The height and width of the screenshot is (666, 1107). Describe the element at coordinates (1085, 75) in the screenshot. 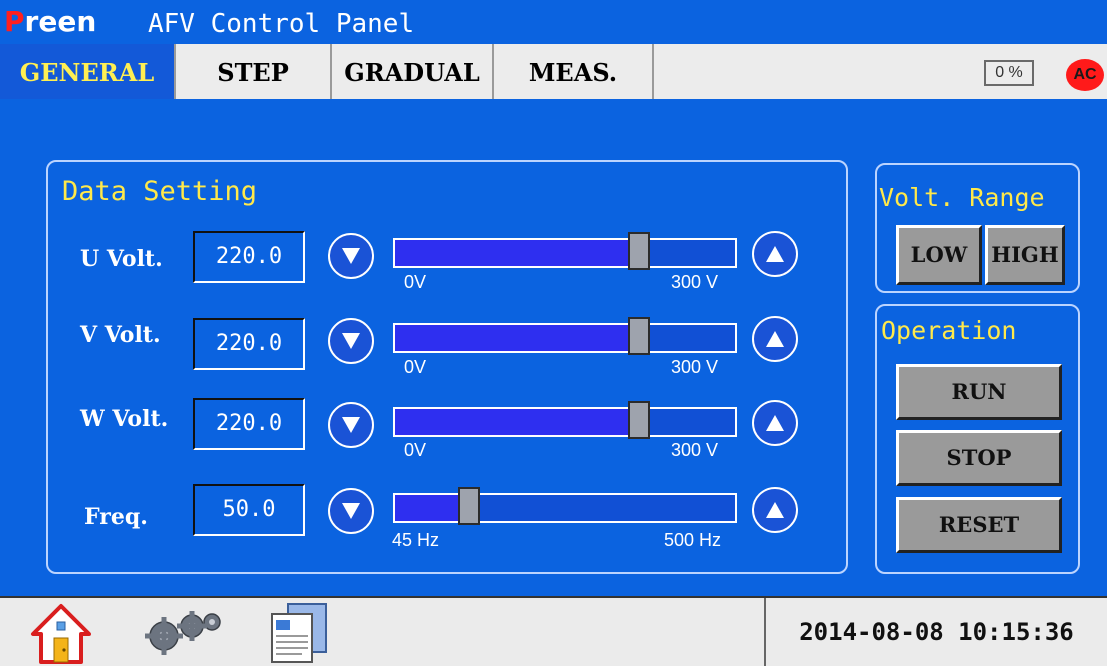

I see `ac-status-indicator: AC` at that location.